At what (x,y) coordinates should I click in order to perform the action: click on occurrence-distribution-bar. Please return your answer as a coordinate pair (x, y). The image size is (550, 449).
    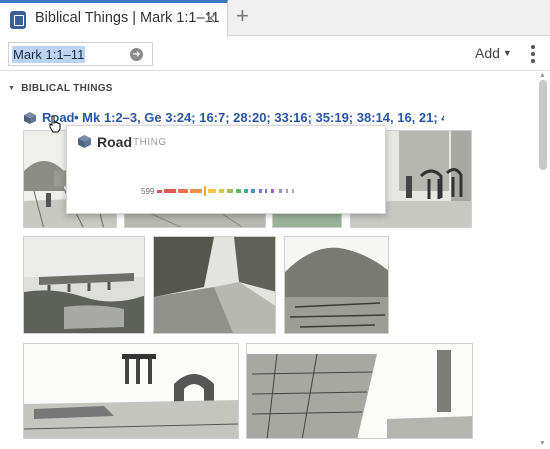
    Looking at the image, I should click on (235, 191).